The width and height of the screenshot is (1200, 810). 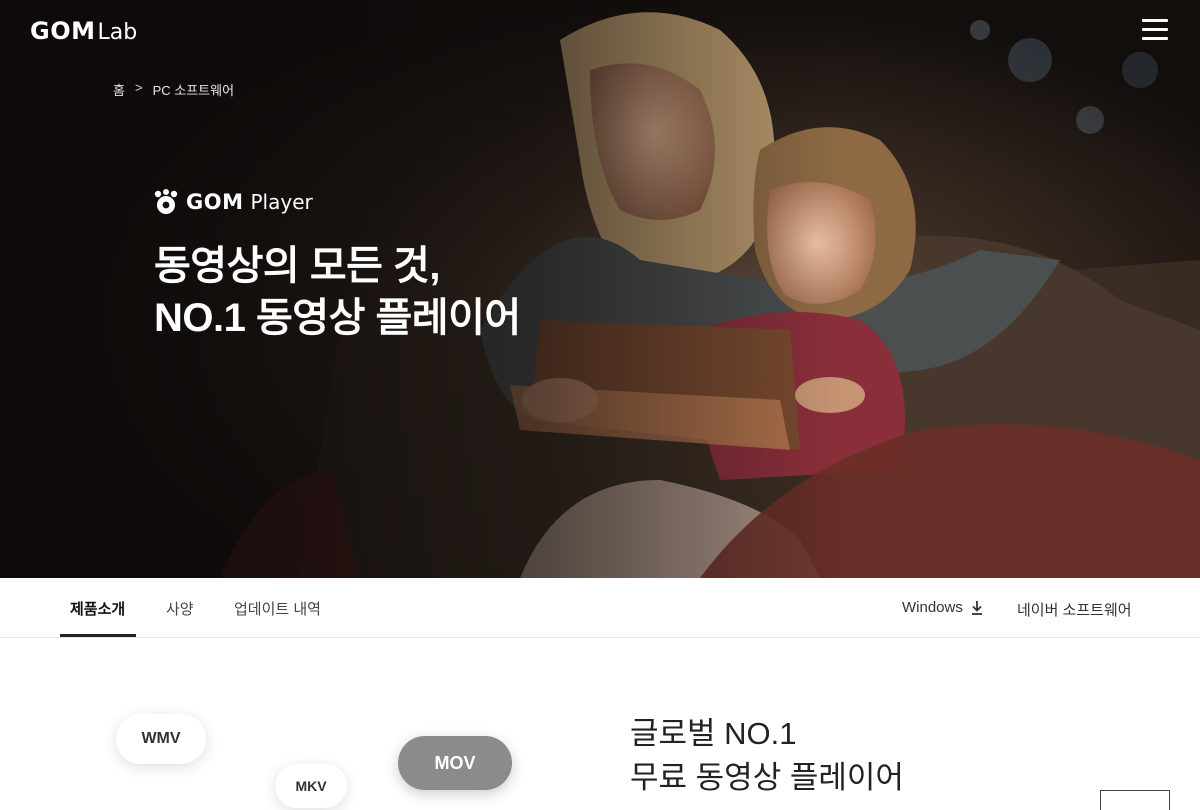 What do you see at coordinates (117, 32) in the screenshot?
I see `brand-lab: Lab` at bounding box center [117, 32].